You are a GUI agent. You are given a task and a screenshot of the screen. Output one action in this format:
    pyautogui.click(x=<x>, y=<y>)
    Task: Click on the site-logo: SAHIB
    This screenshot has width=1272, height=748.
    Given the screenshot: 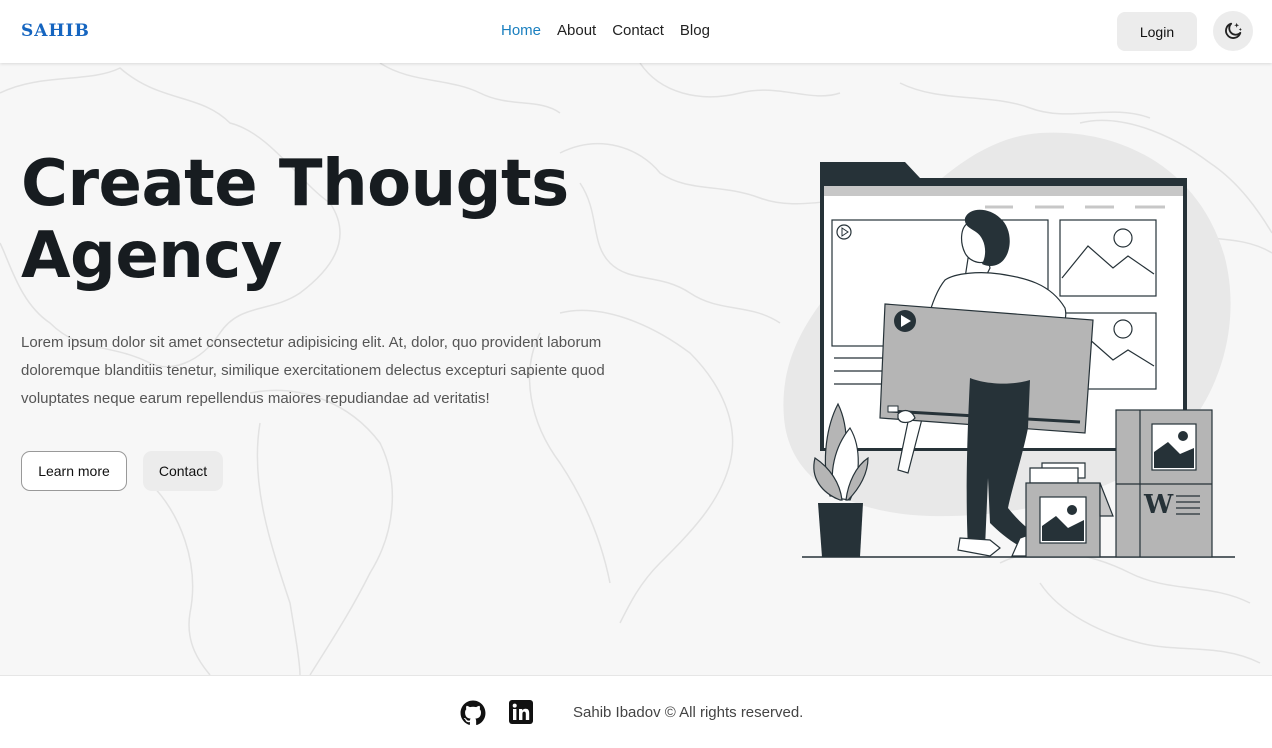 What is the action you would take?
    pyautogui.click(x=55, y=31)
    